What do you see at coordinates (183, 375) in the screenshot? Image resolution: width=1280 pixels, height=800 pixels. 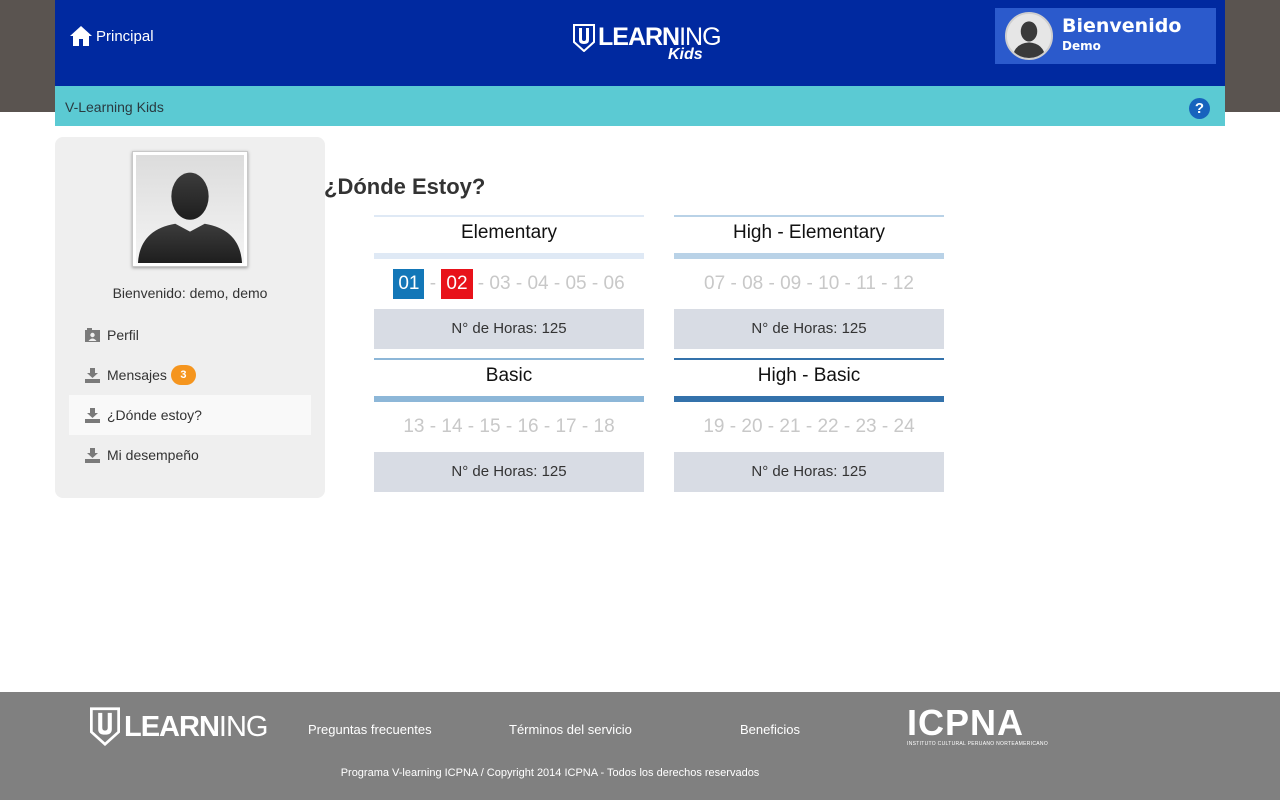 I see `message-count-badge: 3` at bounding box center [183, 375].